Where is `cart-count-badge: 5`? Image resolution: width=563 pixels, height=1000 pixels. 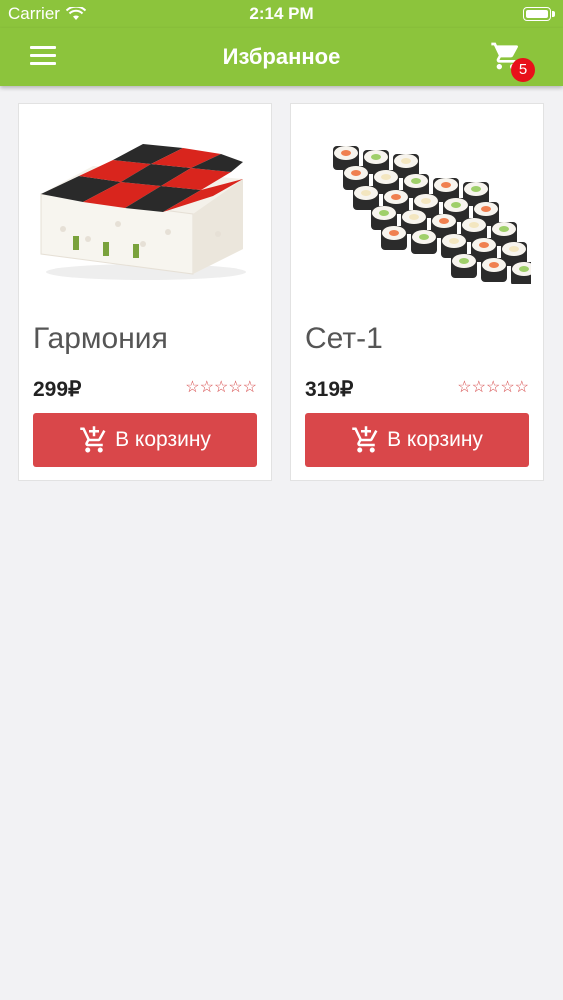 cart-count-badge: 5 is located at coordinates (523, 70).